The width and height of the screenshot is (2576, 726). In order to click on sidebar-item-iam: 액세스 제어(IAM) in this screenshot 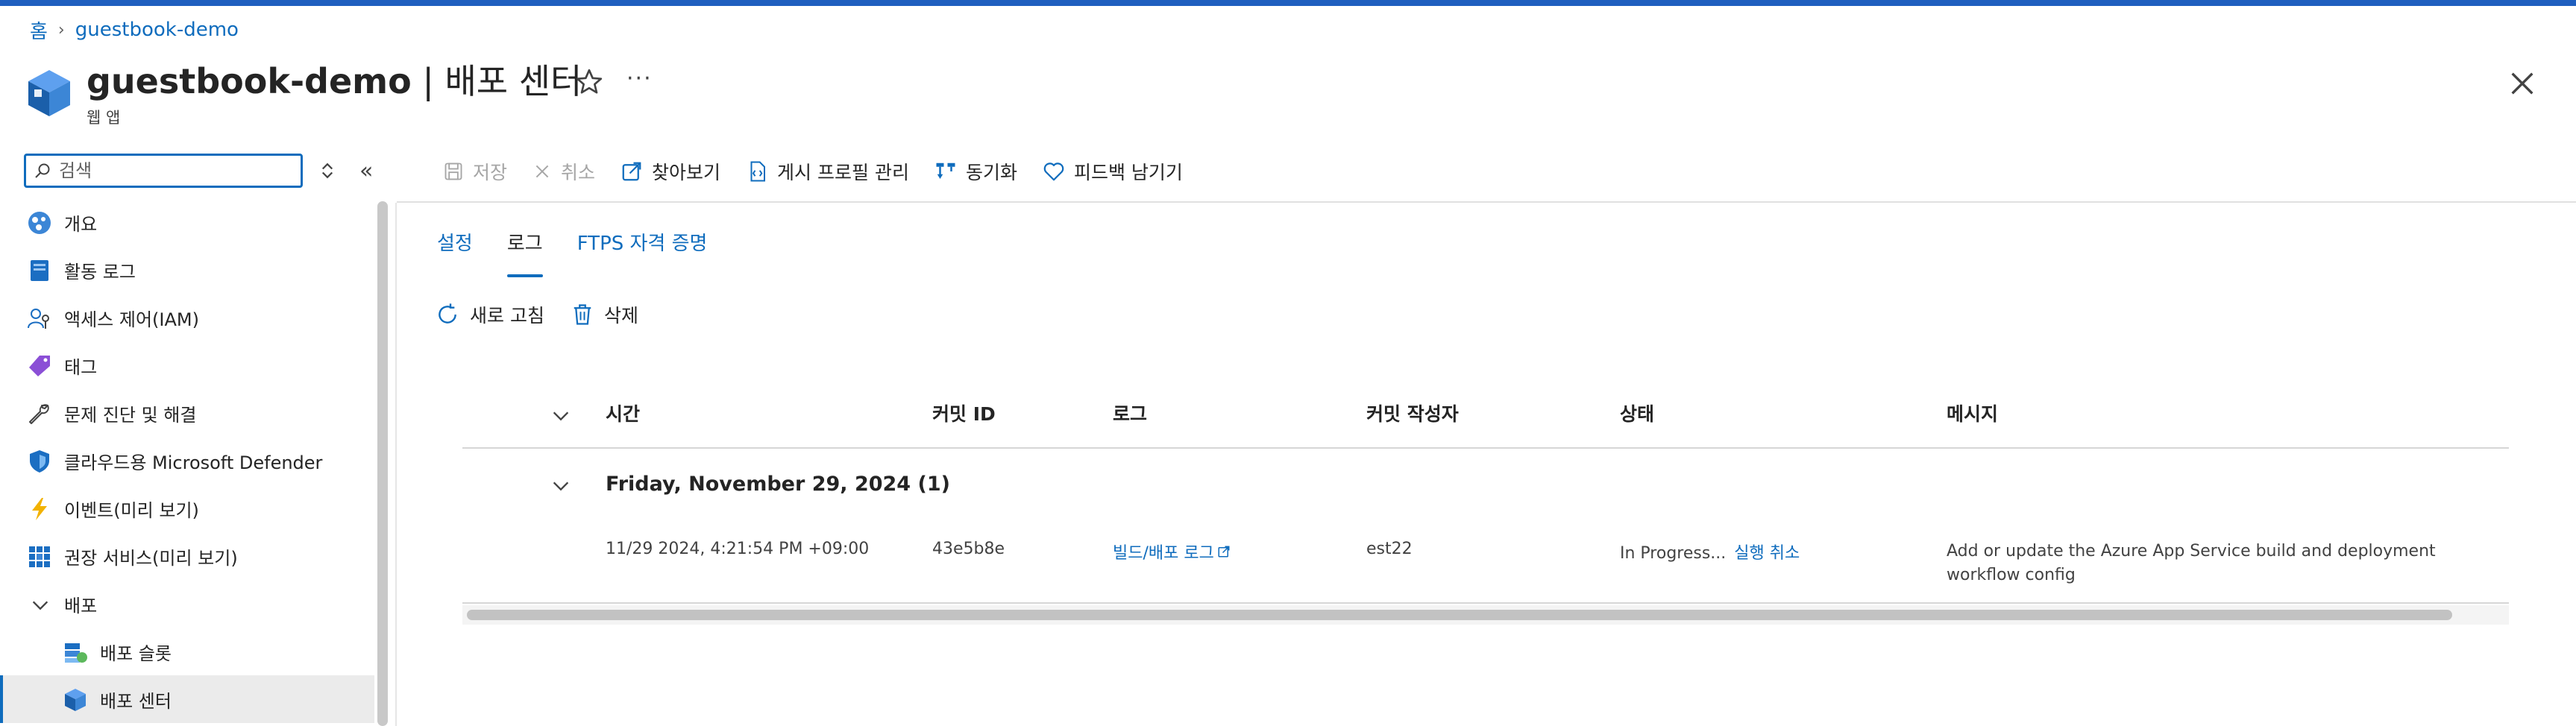, I will do `click(187, 317)`.